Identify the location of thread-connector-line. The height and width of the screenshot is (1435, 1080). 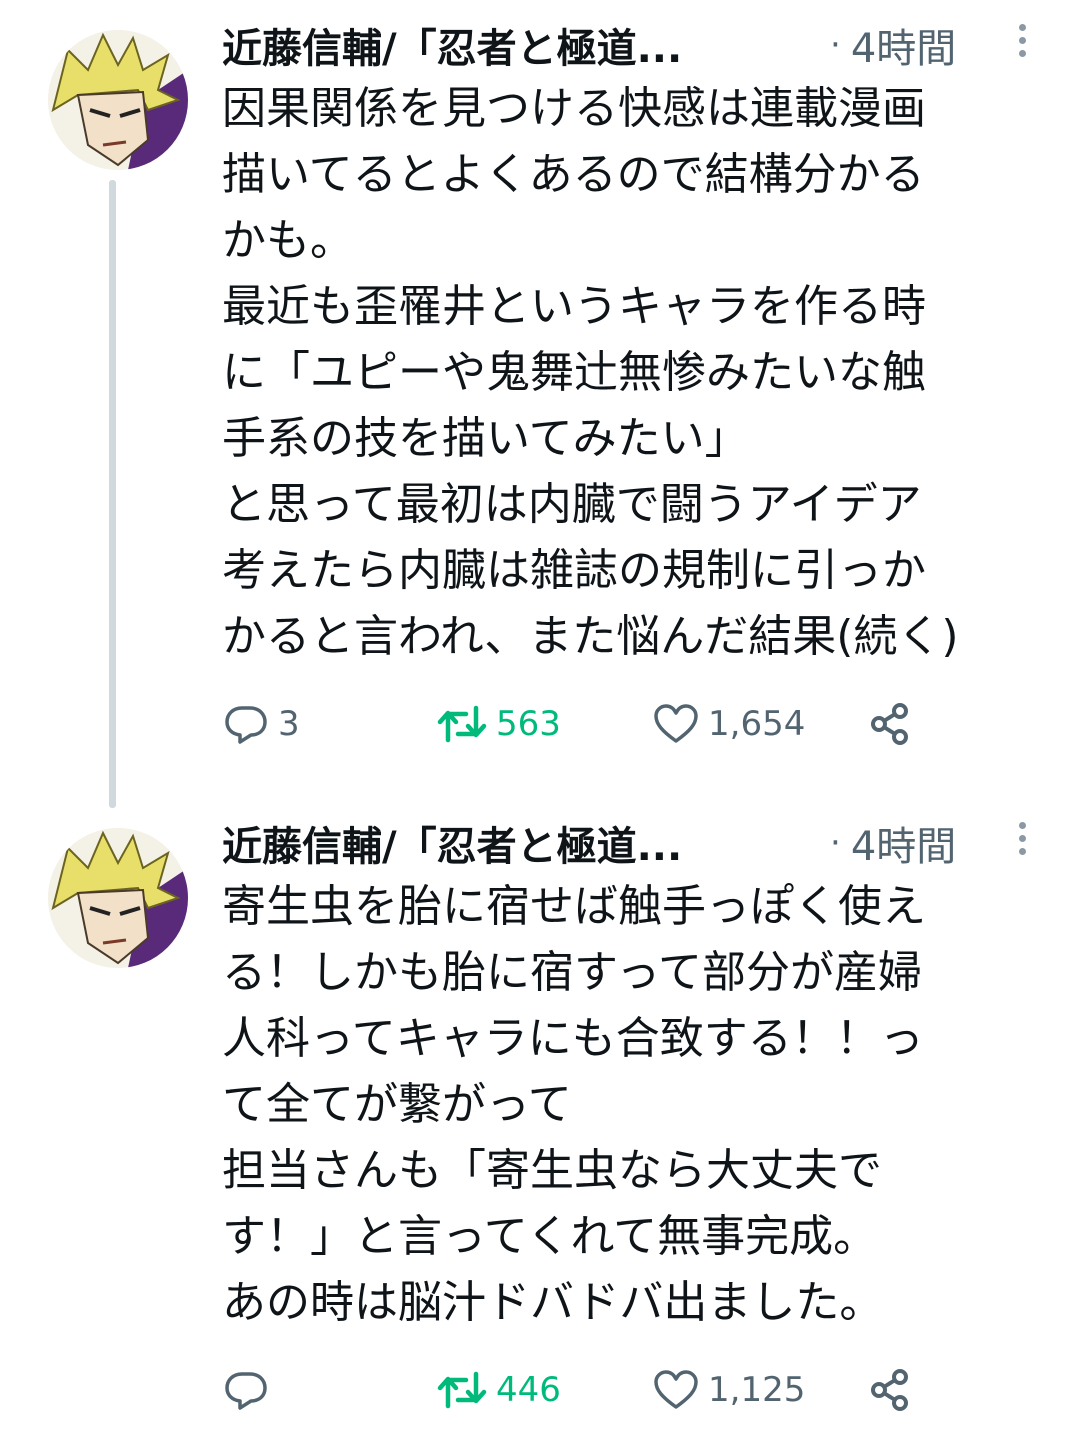
(112, 494).